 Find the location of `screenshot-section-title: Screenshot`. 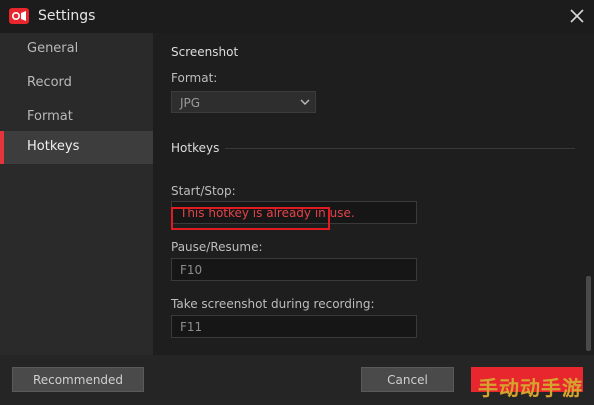

screenshot-section-title: Screenshot is located at coordinates (205, 52).